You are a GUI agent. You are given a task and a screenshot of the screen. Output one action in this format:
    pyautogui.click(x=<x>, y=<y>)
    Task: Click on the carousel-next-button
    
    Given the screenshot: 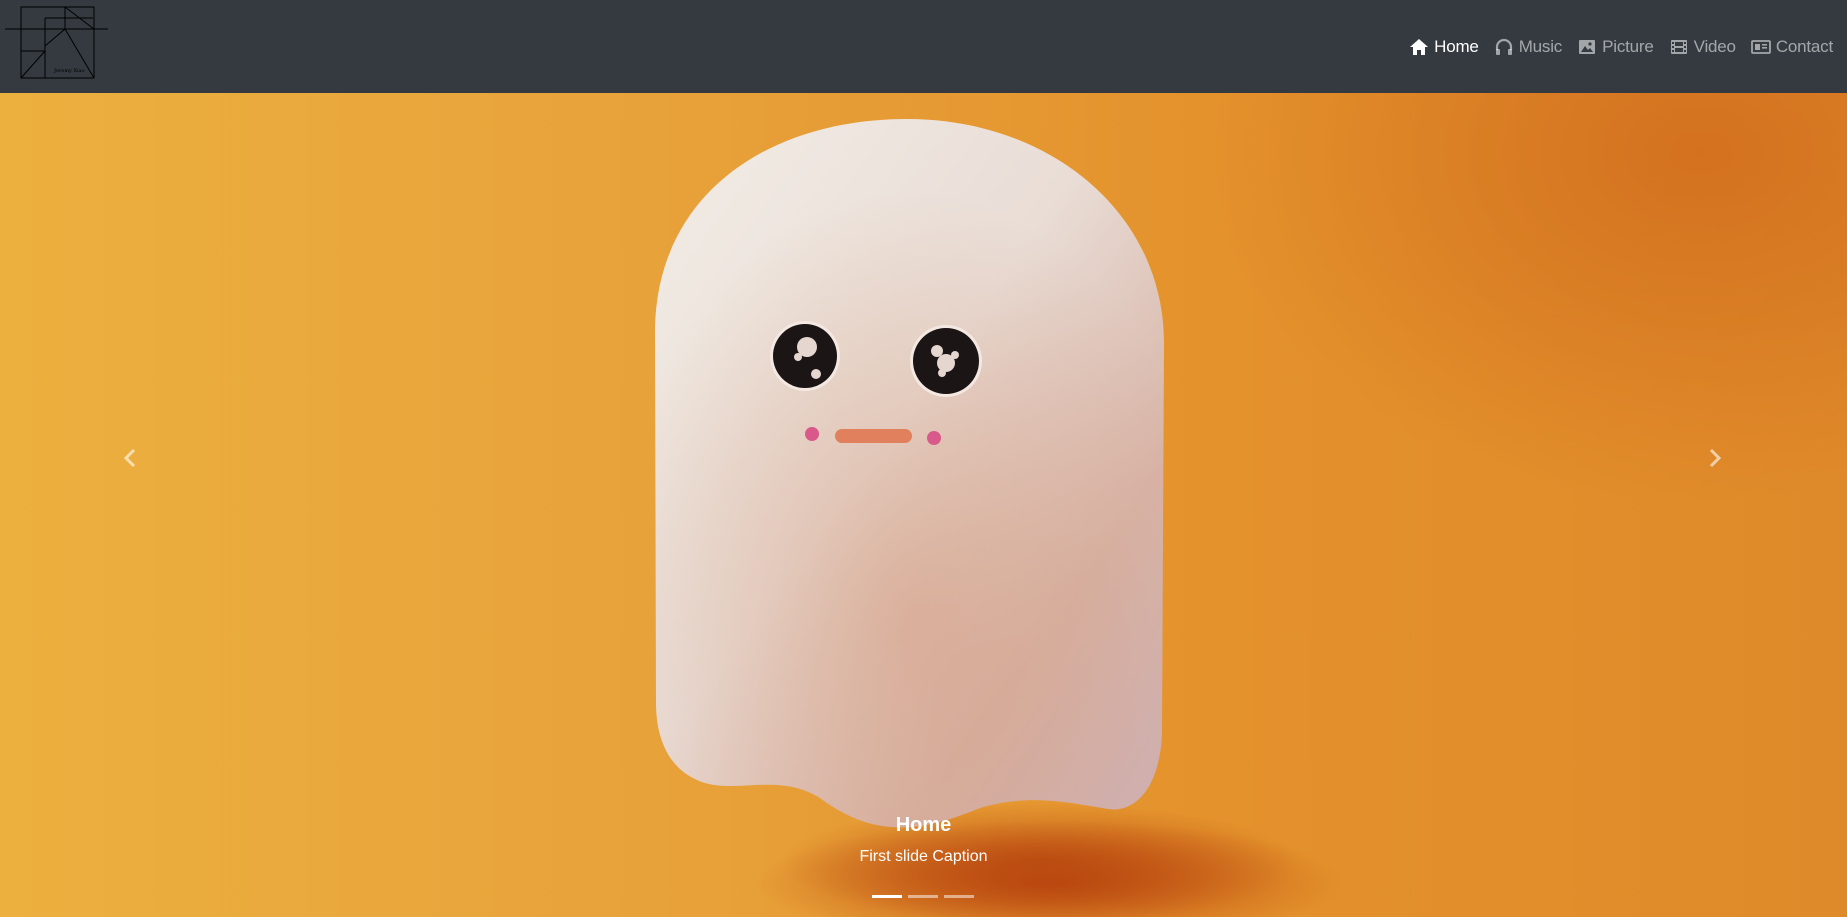 What is the action you would take?
    pyautogui.click(x=1715, y=458)
    